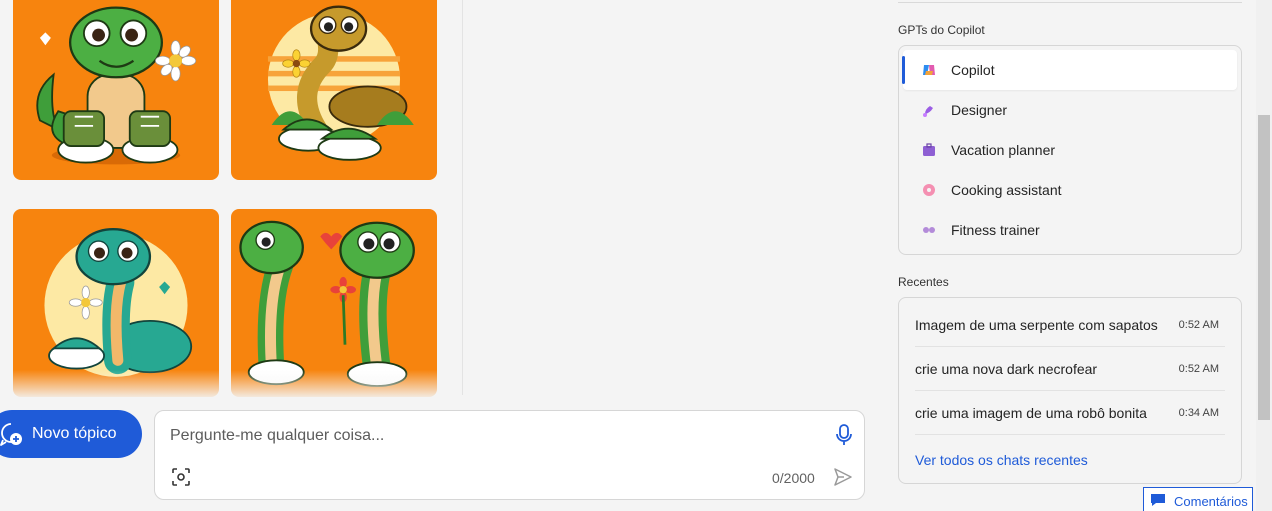 The height and width of the screenshot is (511, 1272). Describe the element at coordinates (929, 190) in the screenshot. I see `donut-icon` at that location.